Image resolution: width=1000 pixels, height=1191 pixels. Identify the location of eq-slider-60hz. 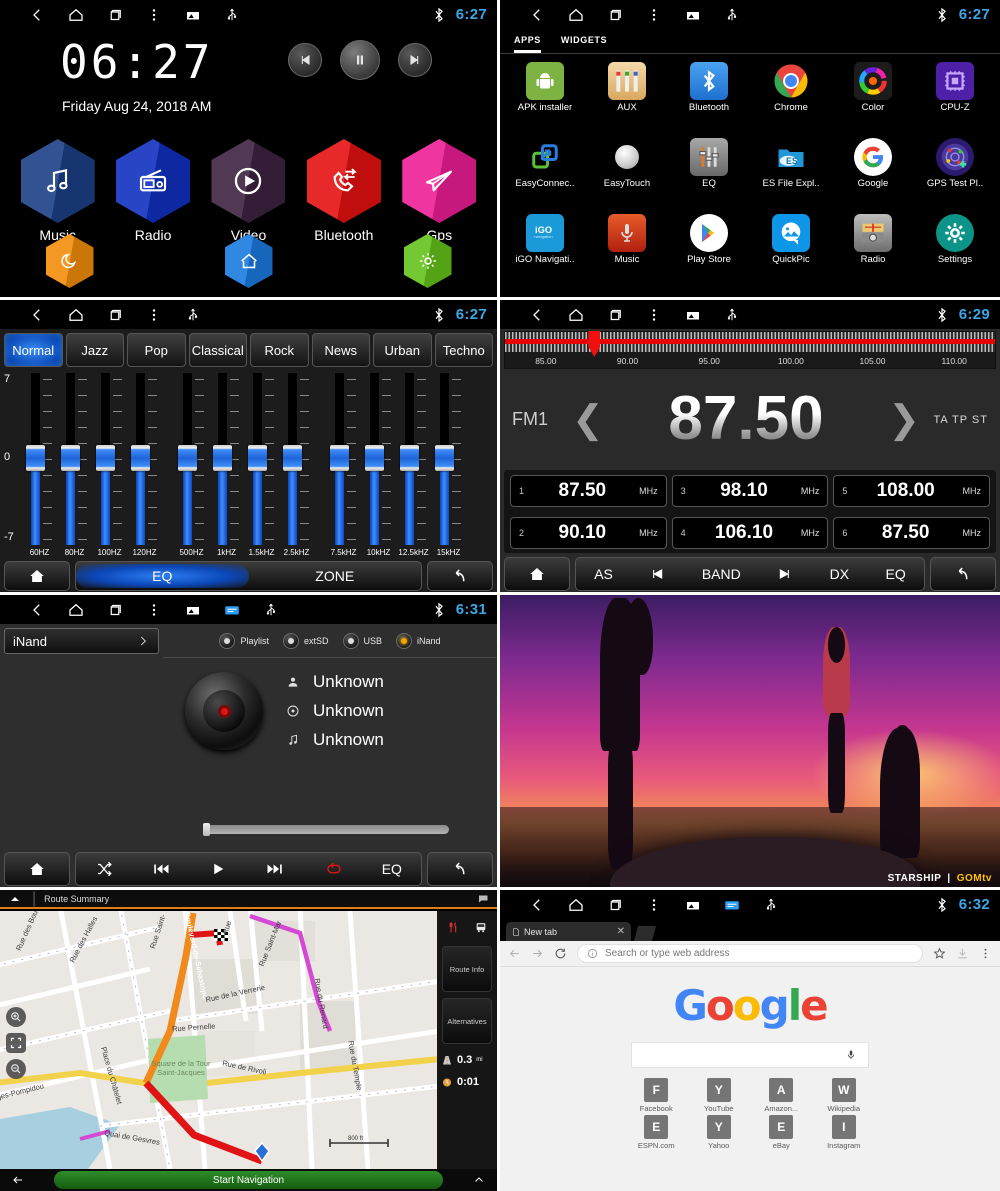
(39, 459).